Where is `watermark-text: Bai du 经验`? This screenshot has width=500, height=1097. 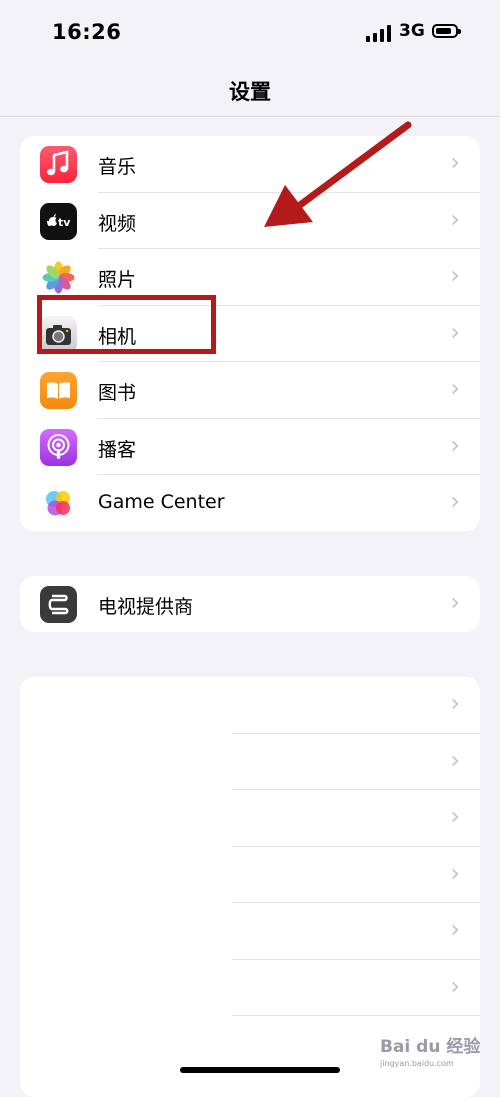 watermark-text: Bai du 经验 is located at coordinates (430, 1047).